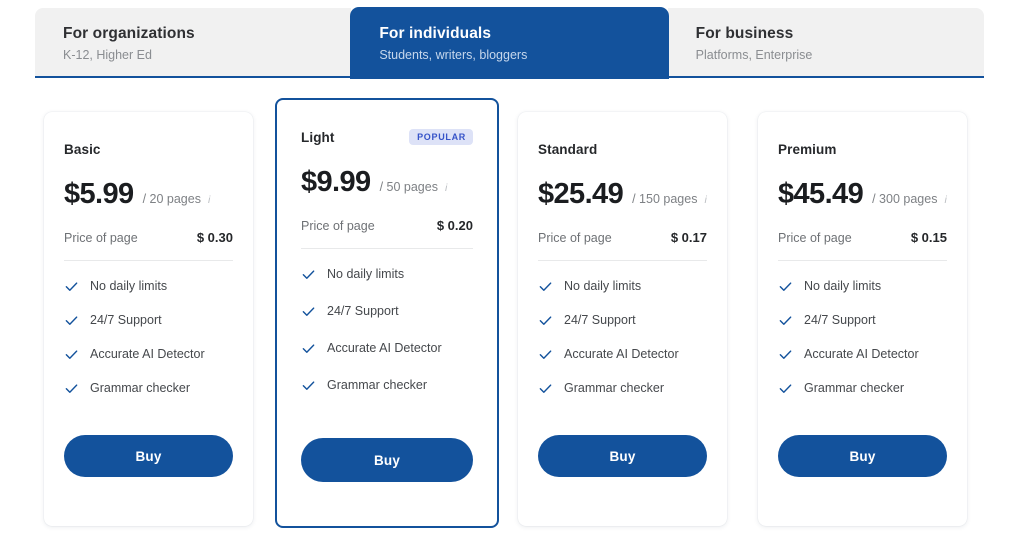 The height and width of the screenshot is (540, 1024). What do you see at coordinates (441, 137) in the screenshot?
I see `popular-badge: POPULAR` at bounding box center [441, 137].